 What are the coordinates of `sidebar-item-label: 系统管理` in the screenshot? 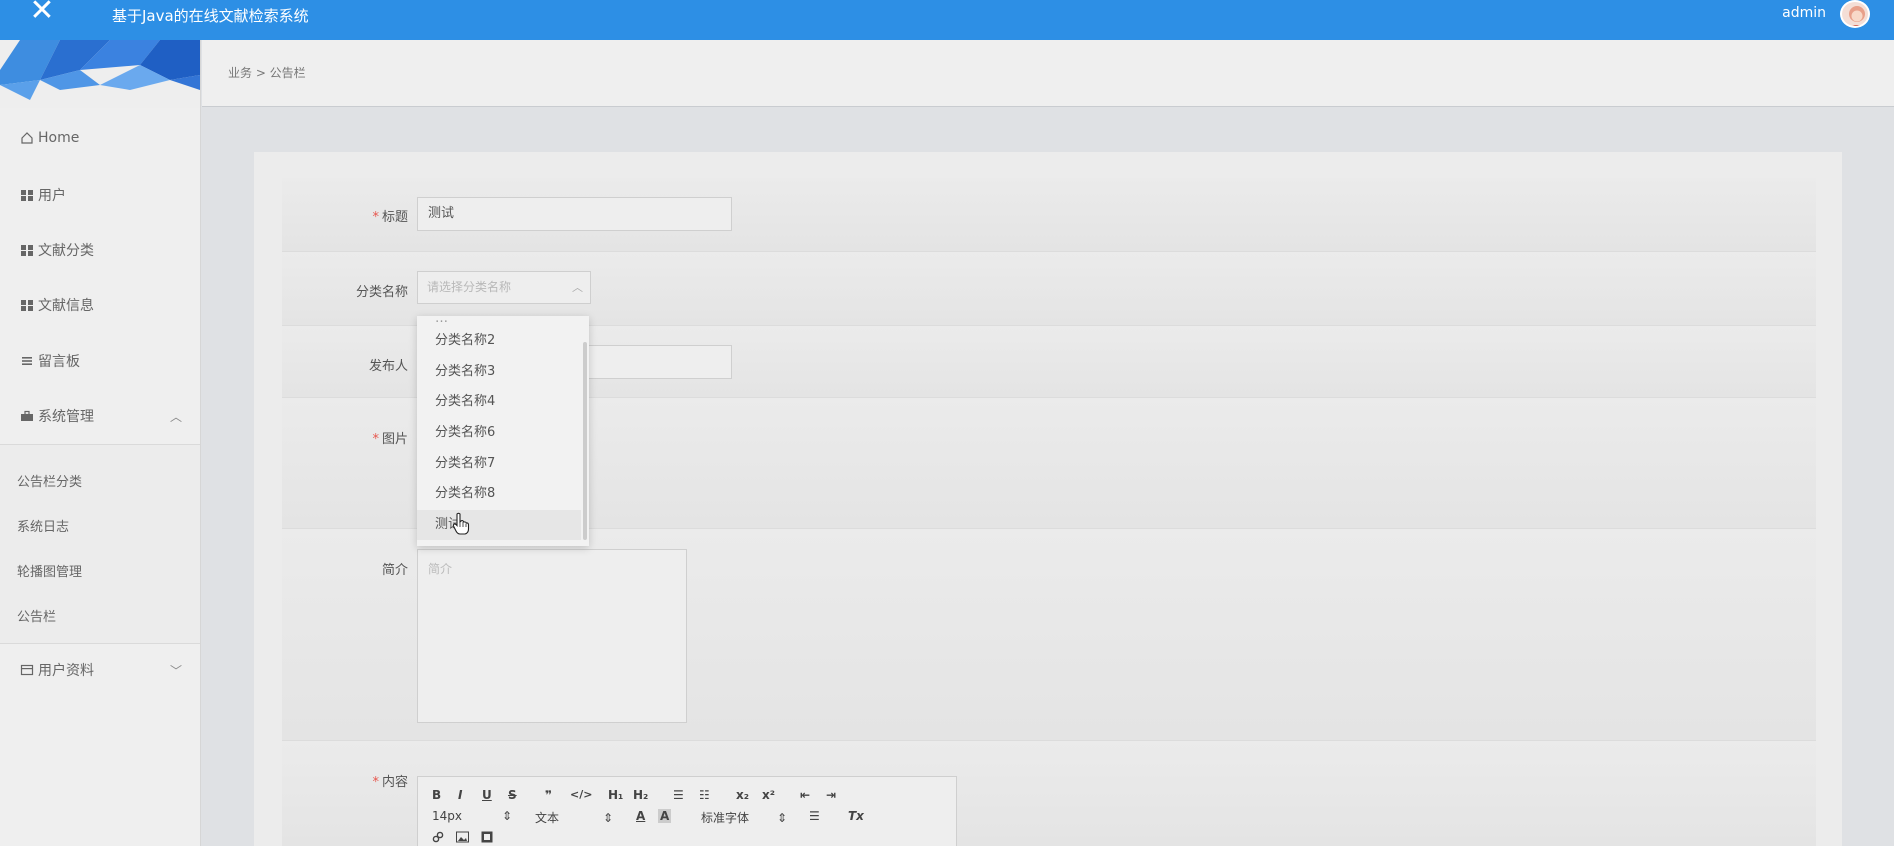 It's located at (66, 417).